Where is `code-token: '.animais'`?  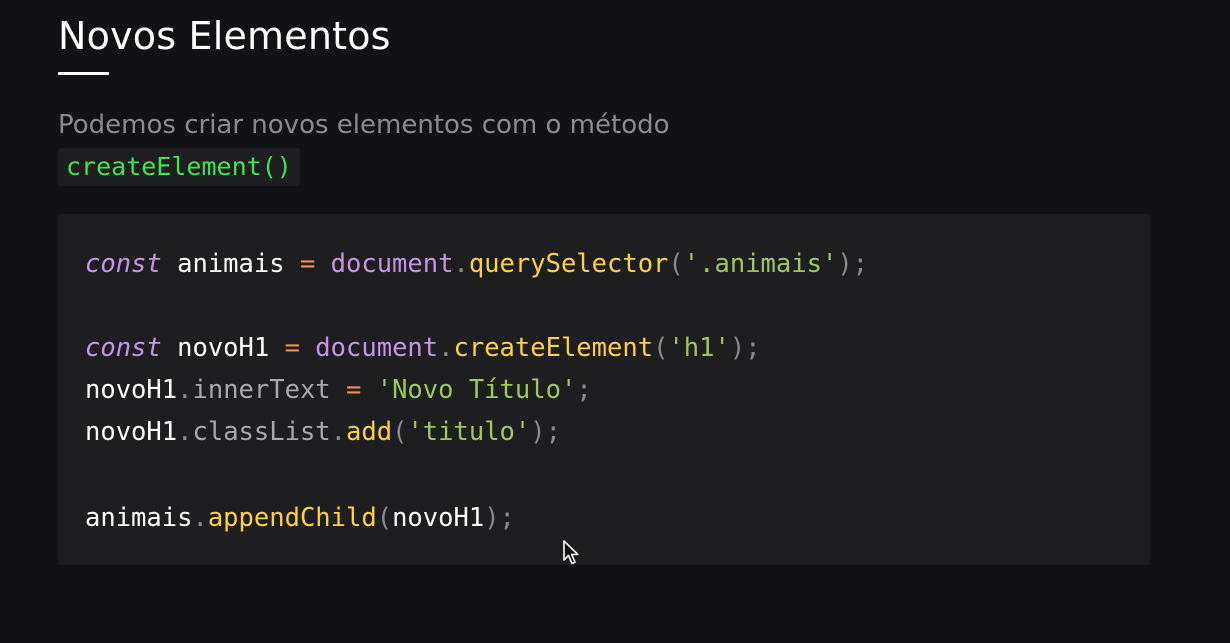 code-token: '.animais' is located at coordinates (760, 264).